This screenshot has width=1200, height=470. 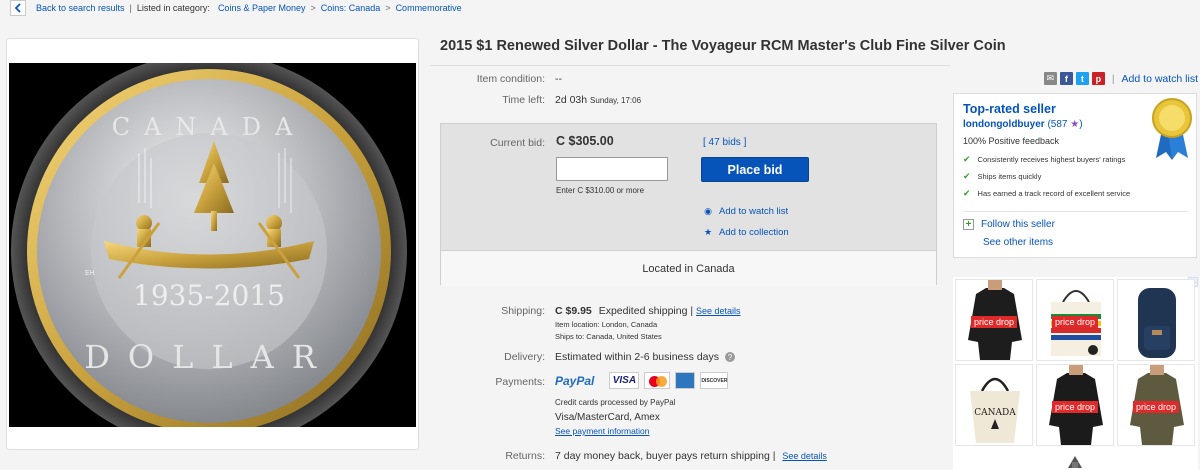 What do you see at coordinates (1080, 124) in the screenshot?
I see `seller-score-close: )` at bounding box center [1080, 124].